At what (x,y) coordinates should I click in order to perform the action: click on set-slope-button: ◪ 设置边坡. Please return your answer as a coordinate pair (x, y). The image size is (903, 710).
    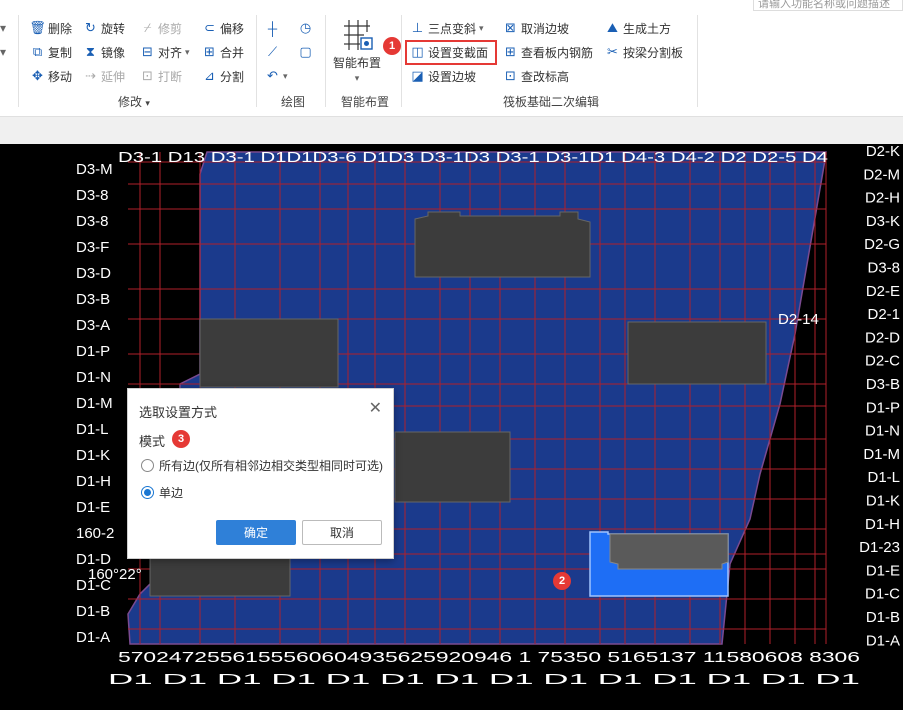
    Looking at the image, I should click on (443, 76).